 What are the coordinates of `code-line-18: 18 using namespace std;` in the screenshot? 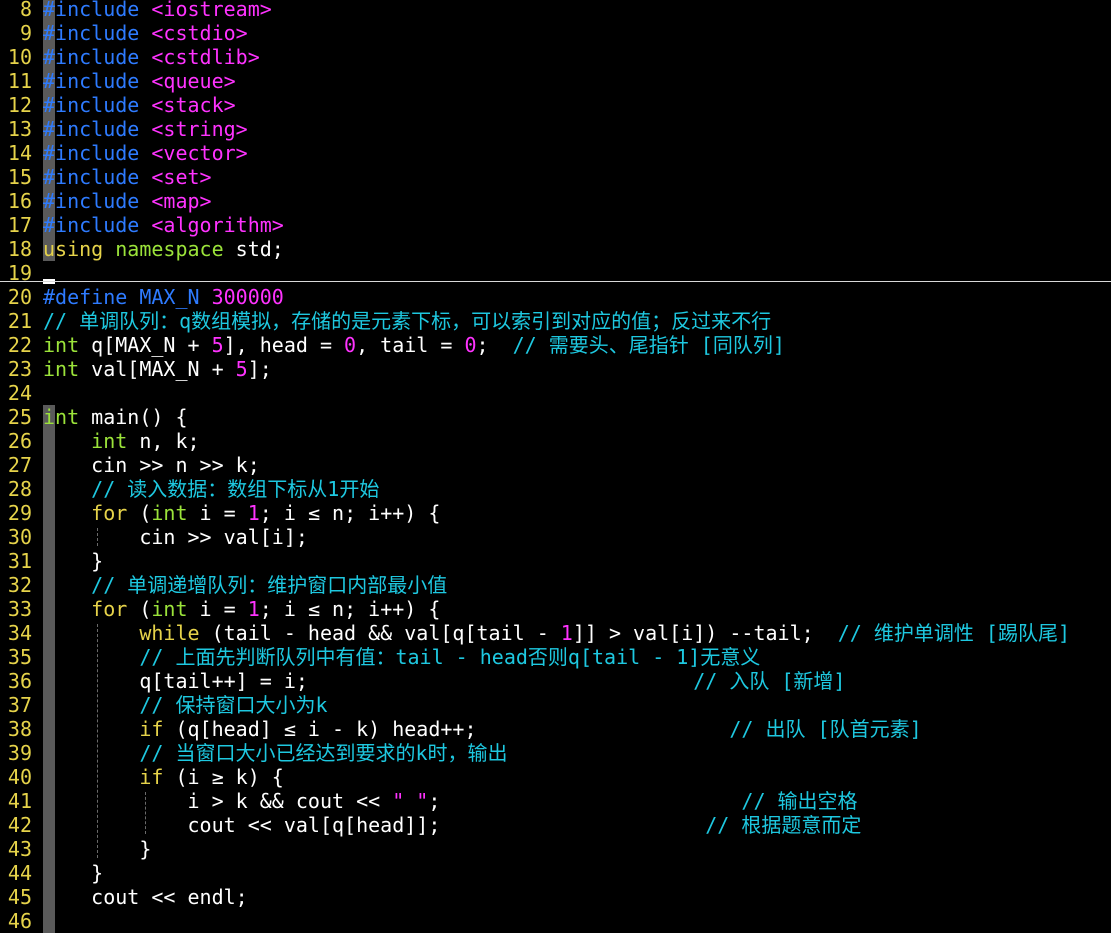 It's located at (555, 249).